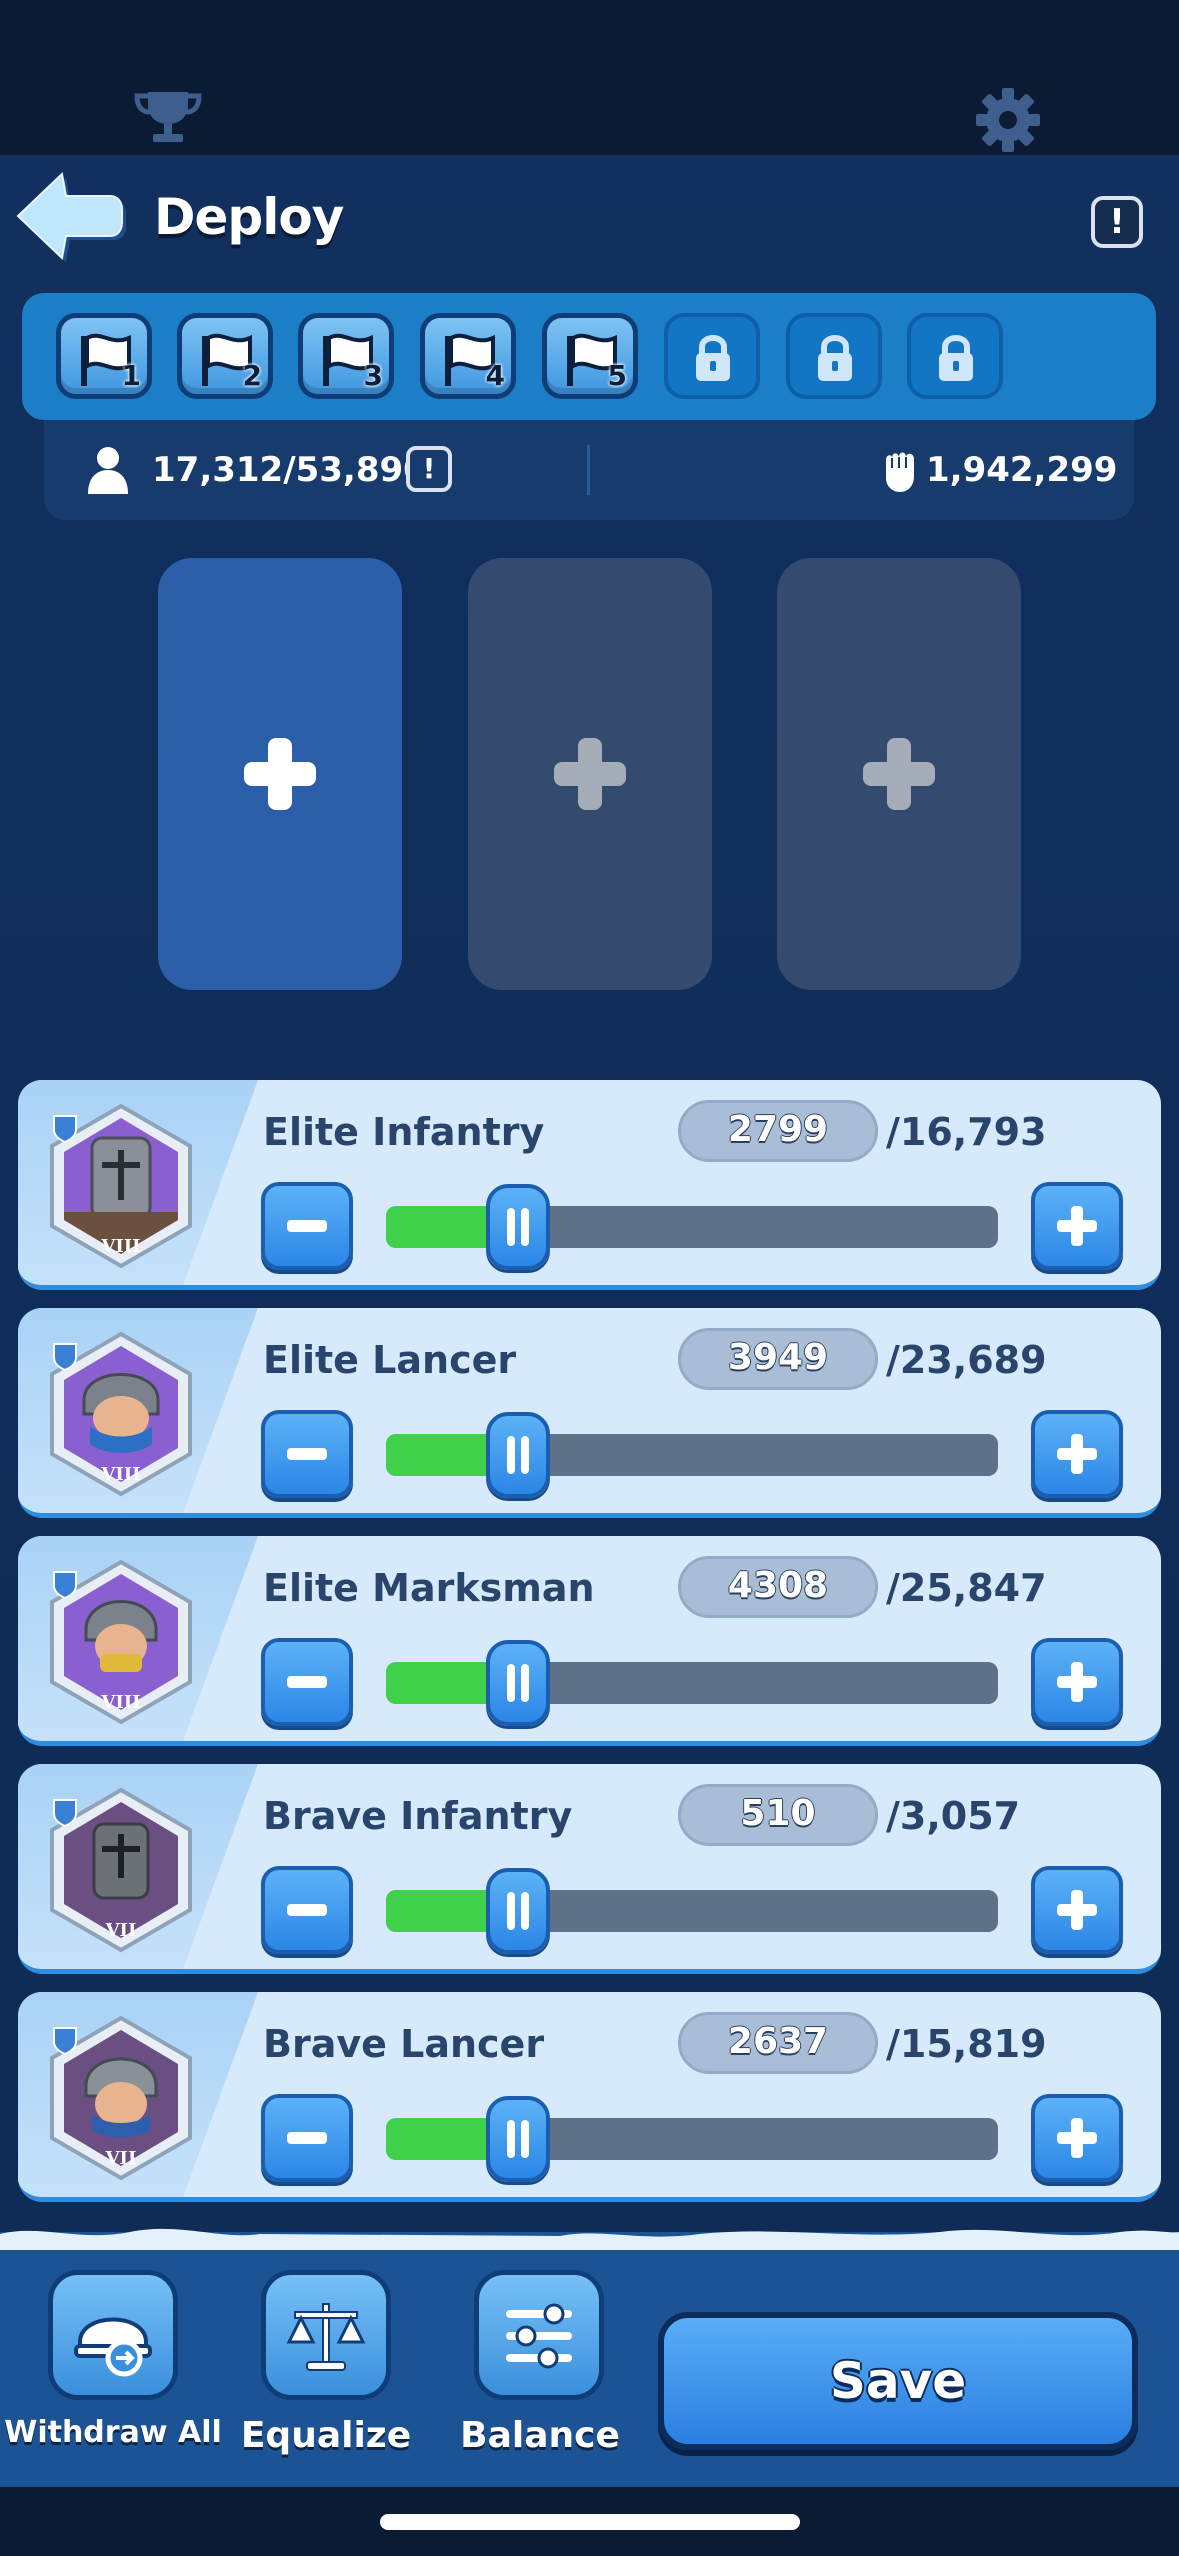 The height and width of the screenshot is (2556, 1179). Describe the element at coordinates (131, 375) in the screenshot. I see `tab-number: 1` at that location.